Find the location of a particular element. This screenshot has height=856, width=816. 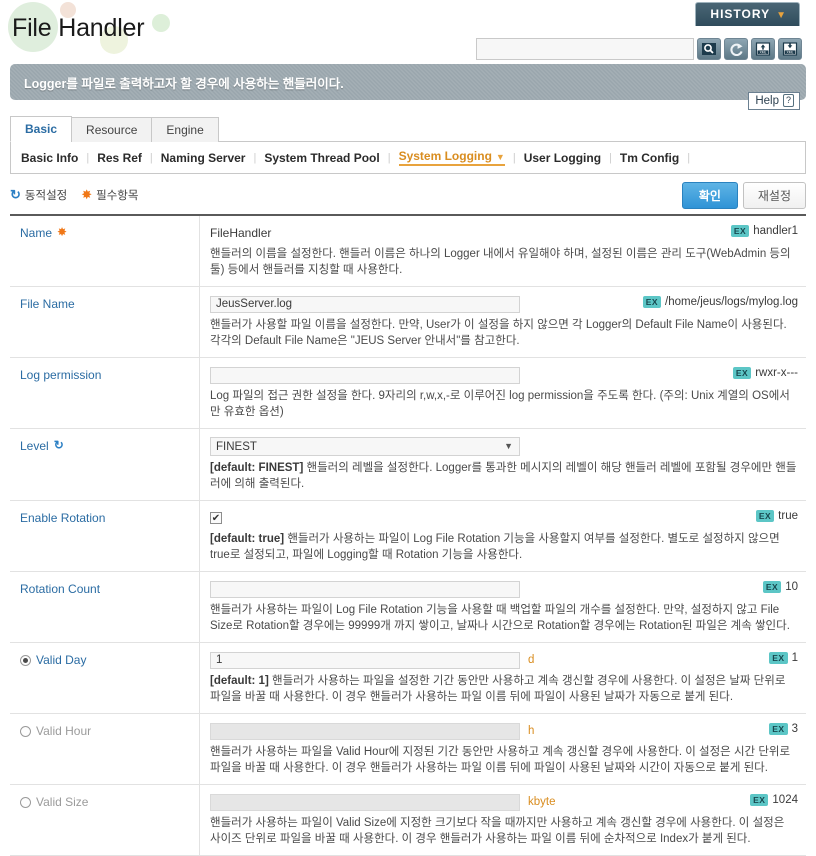

field-label-name: Name is located at coordinates (36, 233).